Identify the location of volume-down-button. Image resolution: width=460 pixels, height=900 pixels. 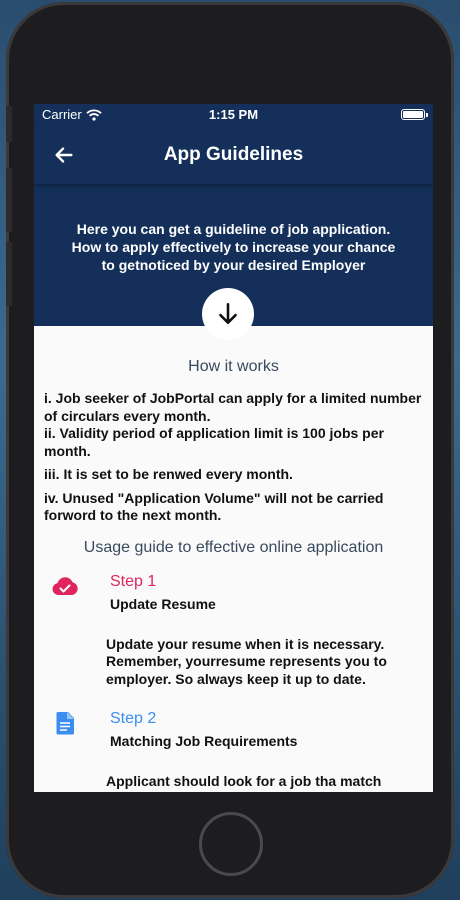
(9, 274).